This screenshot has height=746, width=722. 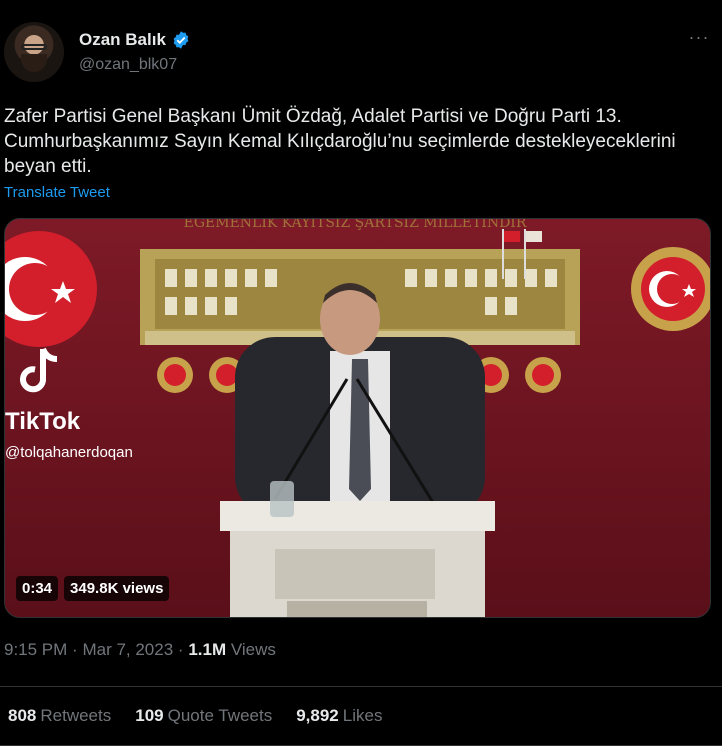 I want to click on engagement-stats: 808 Retweets 109 Quote Tweets 9,892 Likes, so click(x=195, y=716).